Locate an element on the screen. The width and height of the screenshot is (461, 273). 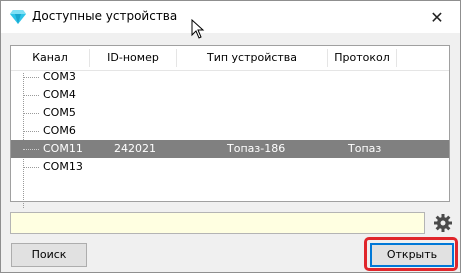
diamond-icon is located at coordinates (18, 17).